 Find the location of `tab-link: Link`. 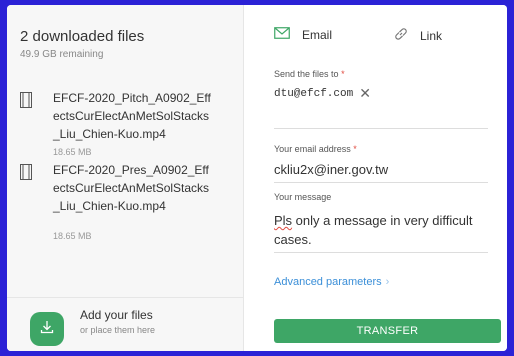

tab-link: Link is located at coordinates (418, 35).